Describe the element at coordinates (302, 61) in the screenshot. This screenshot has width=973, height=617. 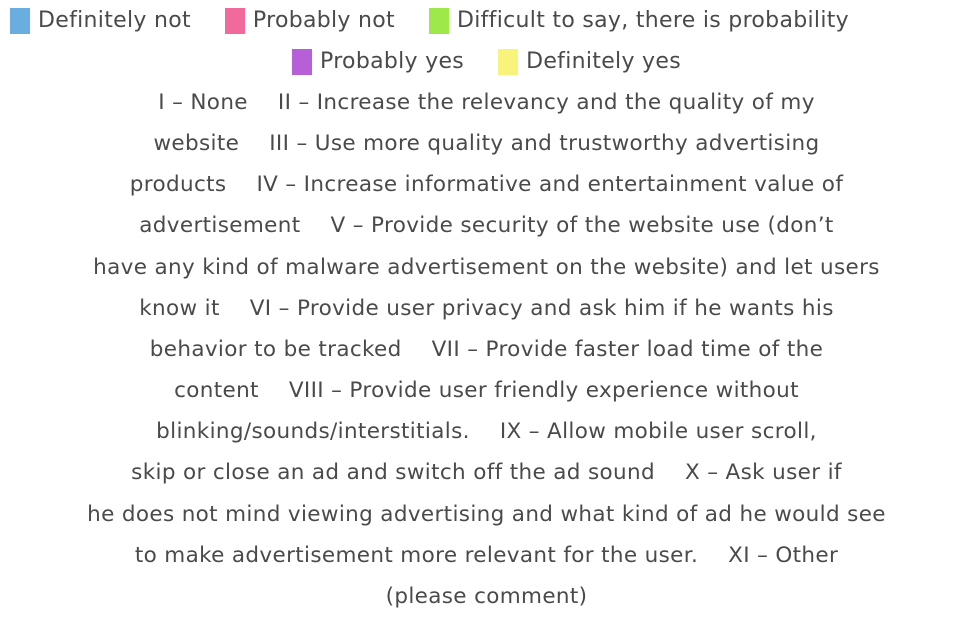
I see `legend-swatch-probably-yes` at that location.